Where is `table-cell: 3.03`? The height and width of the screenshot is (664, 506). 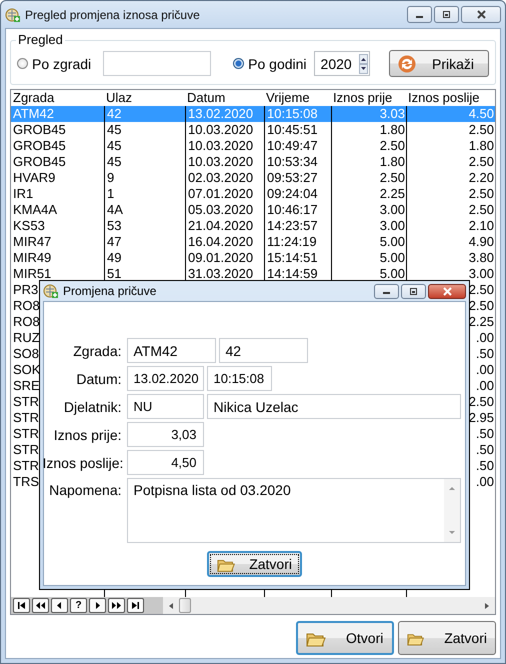 table-cell: 3.03 is located at coordinates (392, 113).